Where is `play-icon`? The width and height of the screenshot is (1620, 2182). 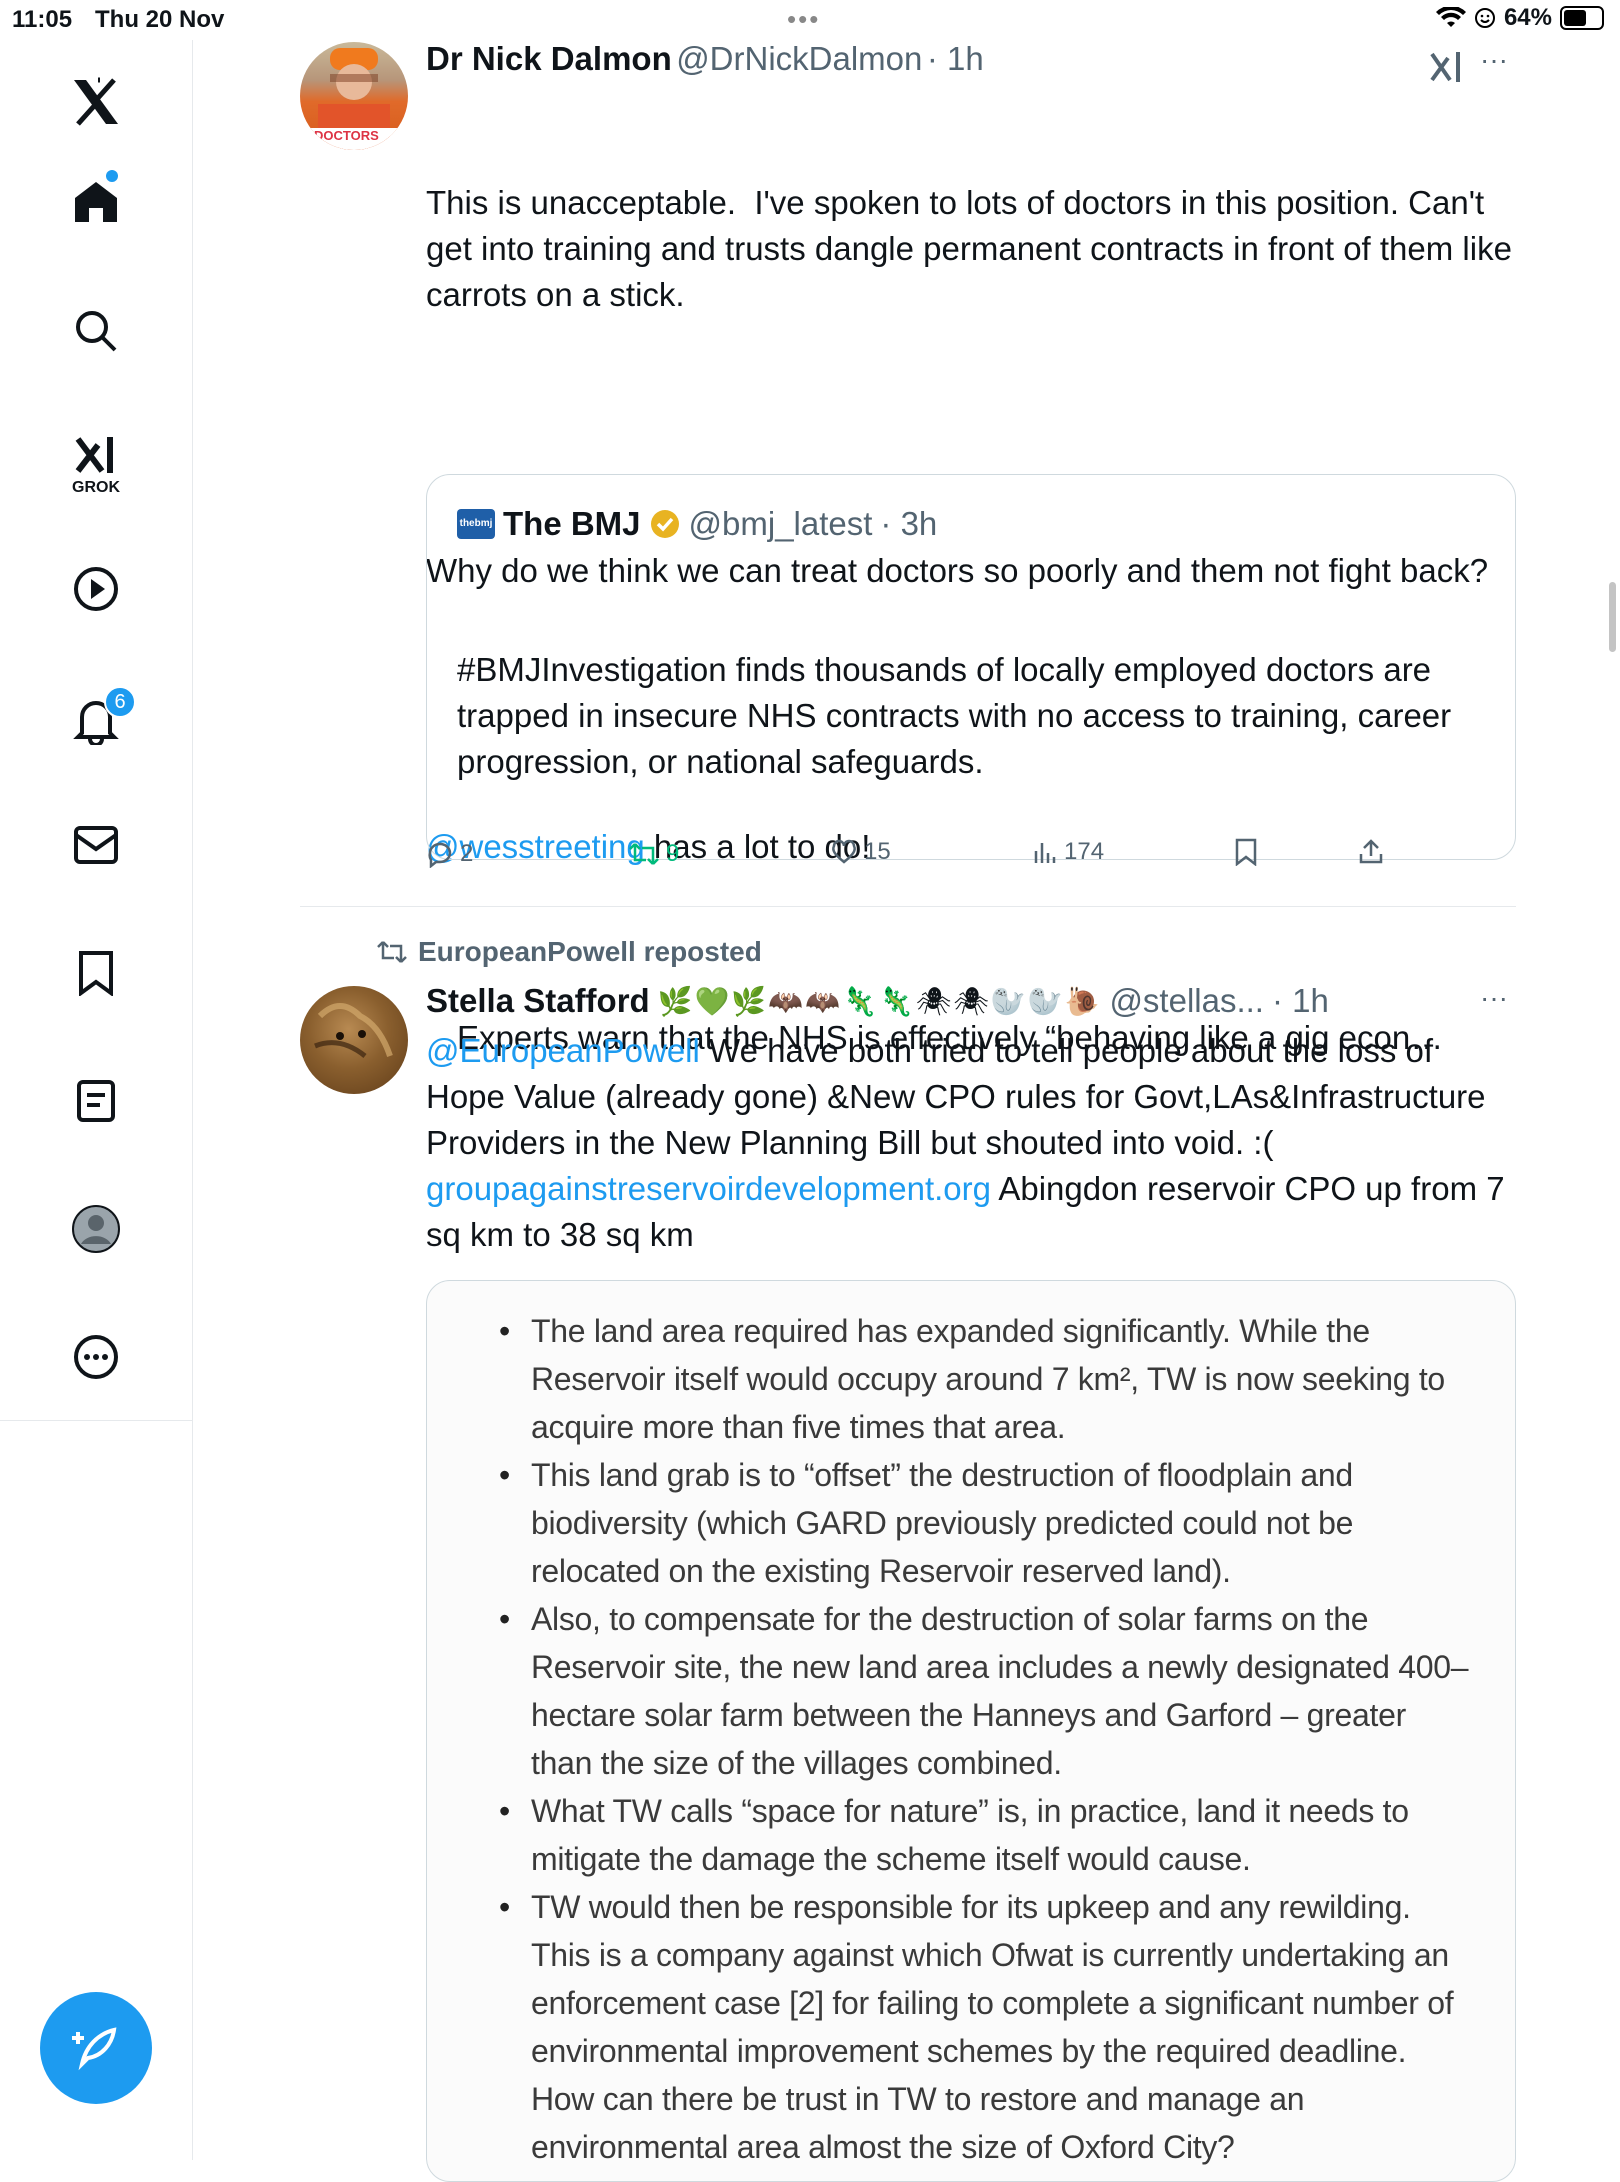
play-icon is located at coordinates (96, 589).